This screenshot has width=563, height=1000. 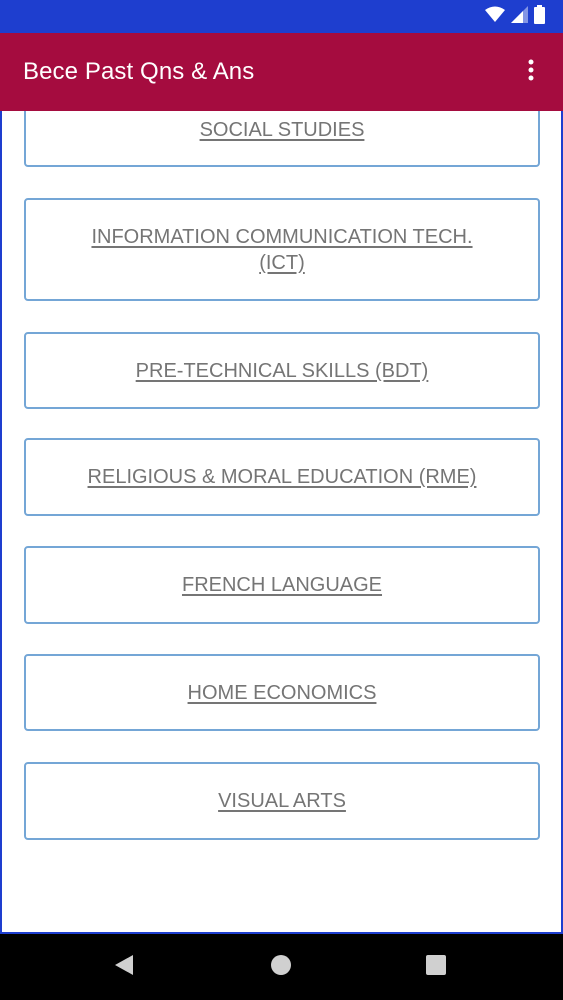 I want to click on signal-icon, so click(x=519, y=17).